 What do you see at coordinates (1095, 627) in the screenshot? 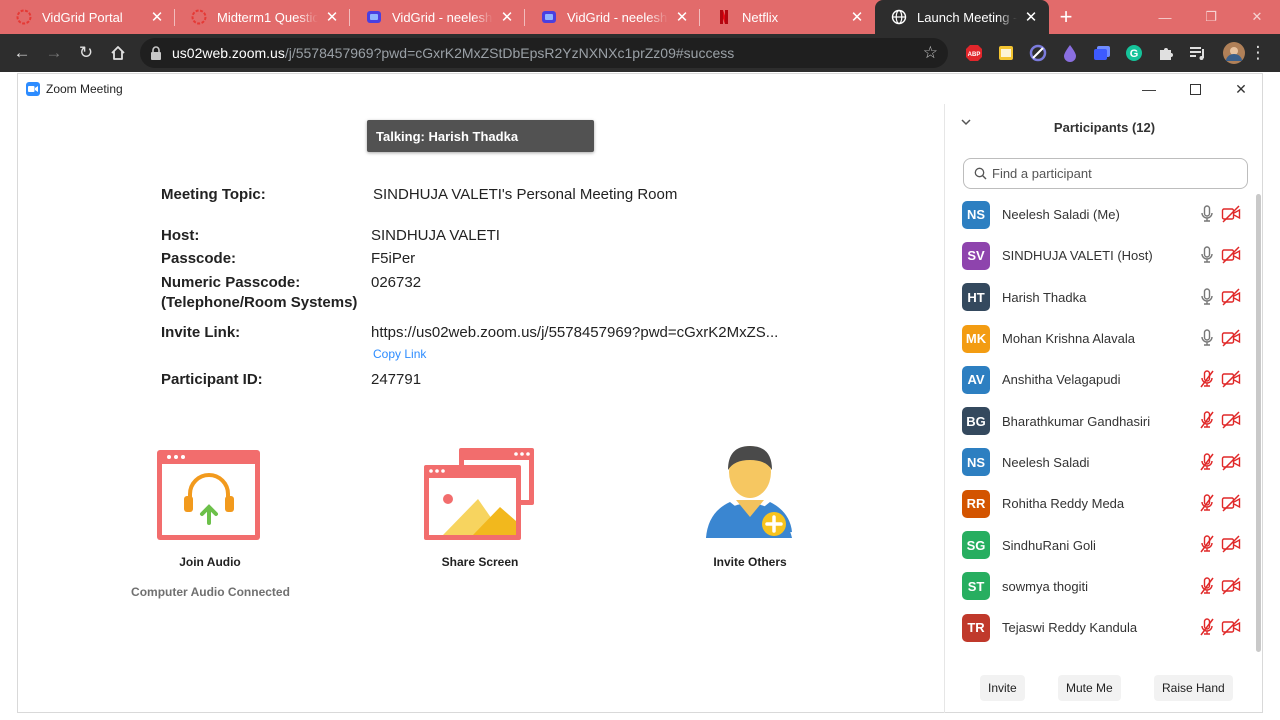
I see `participant-row: TR Tejaswi Reddy Kandula` at bounding box center [1095, 627].